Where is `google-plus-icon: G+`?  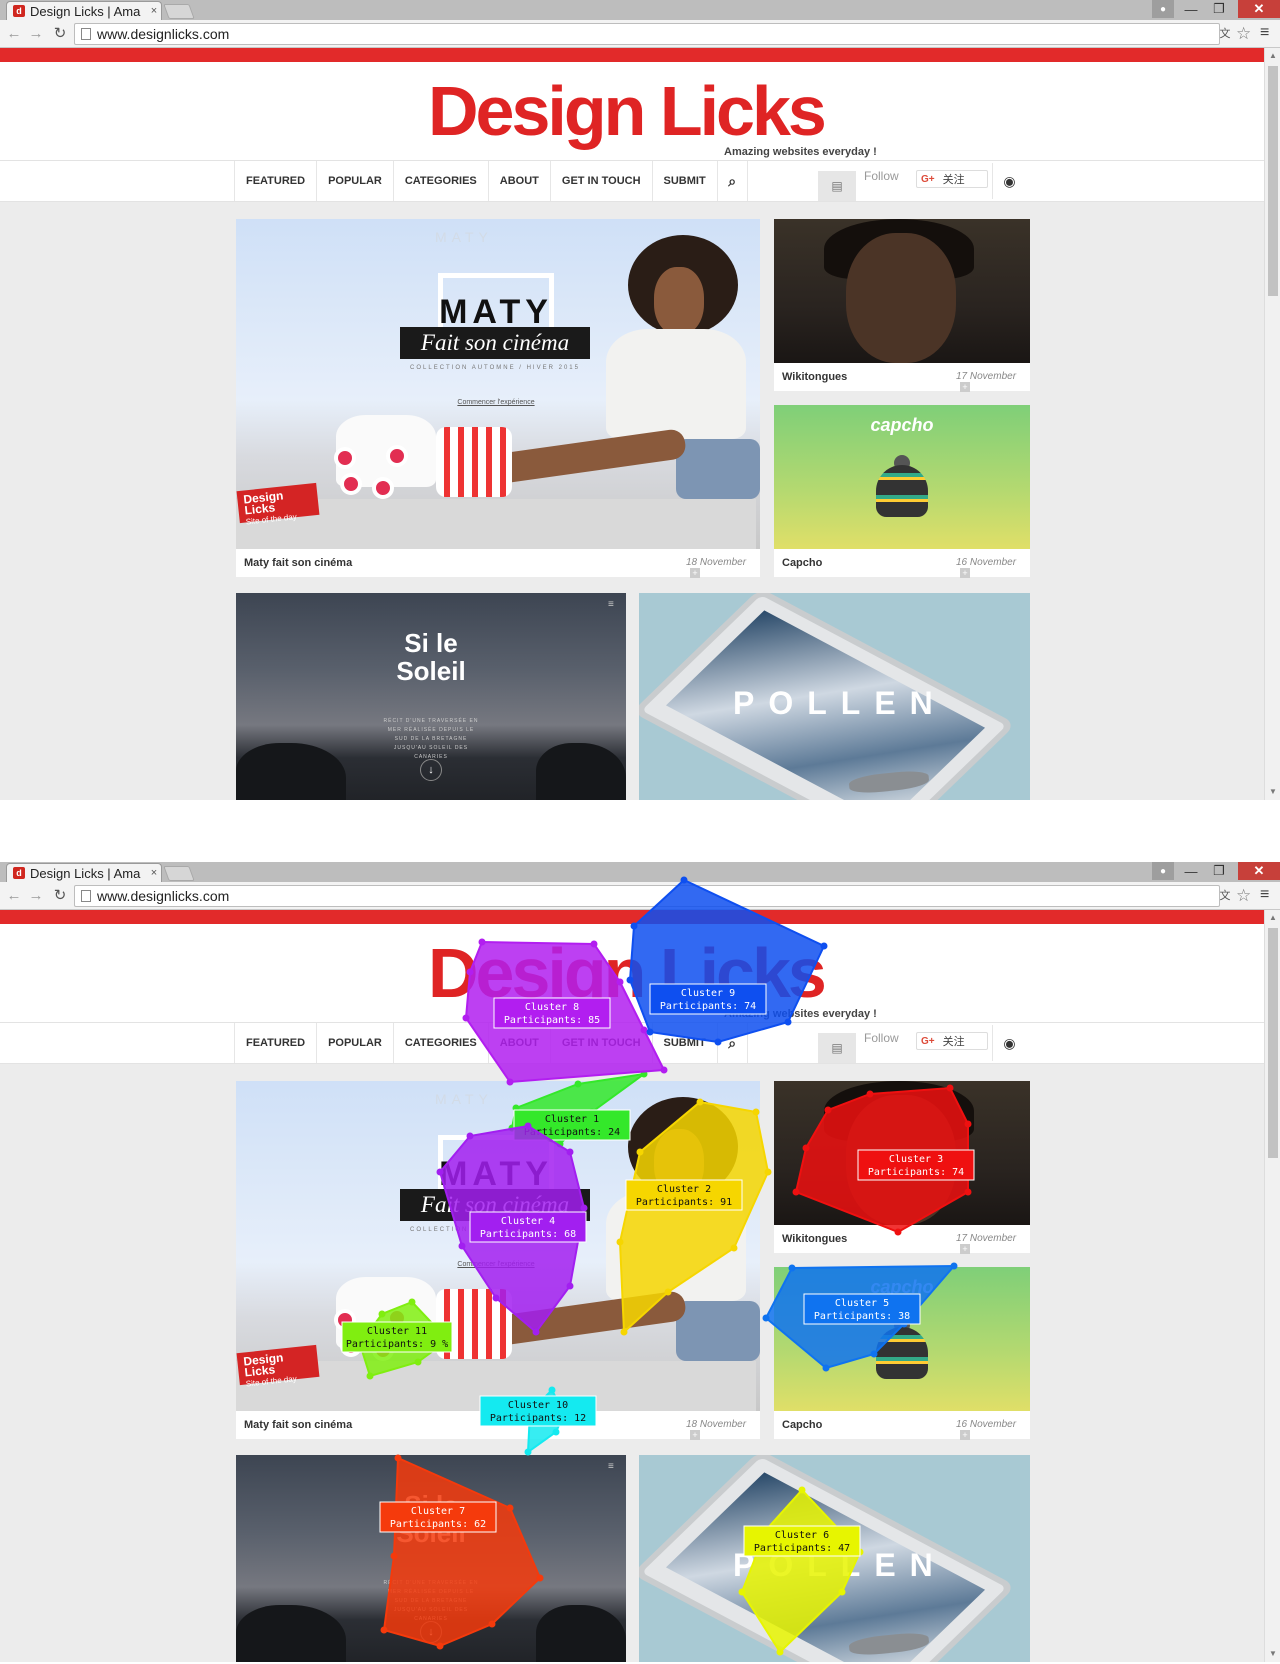 google-plus-icon: G+ is located at coordinates (928, 179).